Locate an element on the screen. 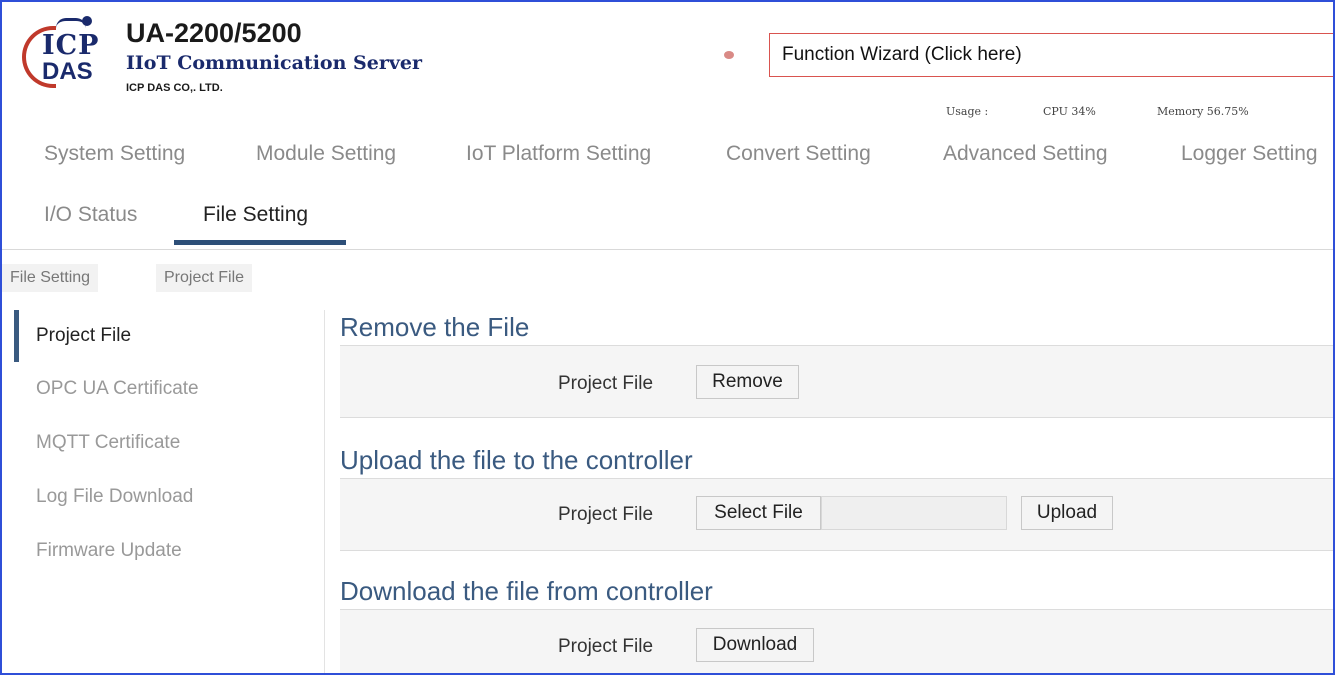 This screenshot has width=1335, height=675. nav-system-setting: System Setting is located at coordinates (114, 154).